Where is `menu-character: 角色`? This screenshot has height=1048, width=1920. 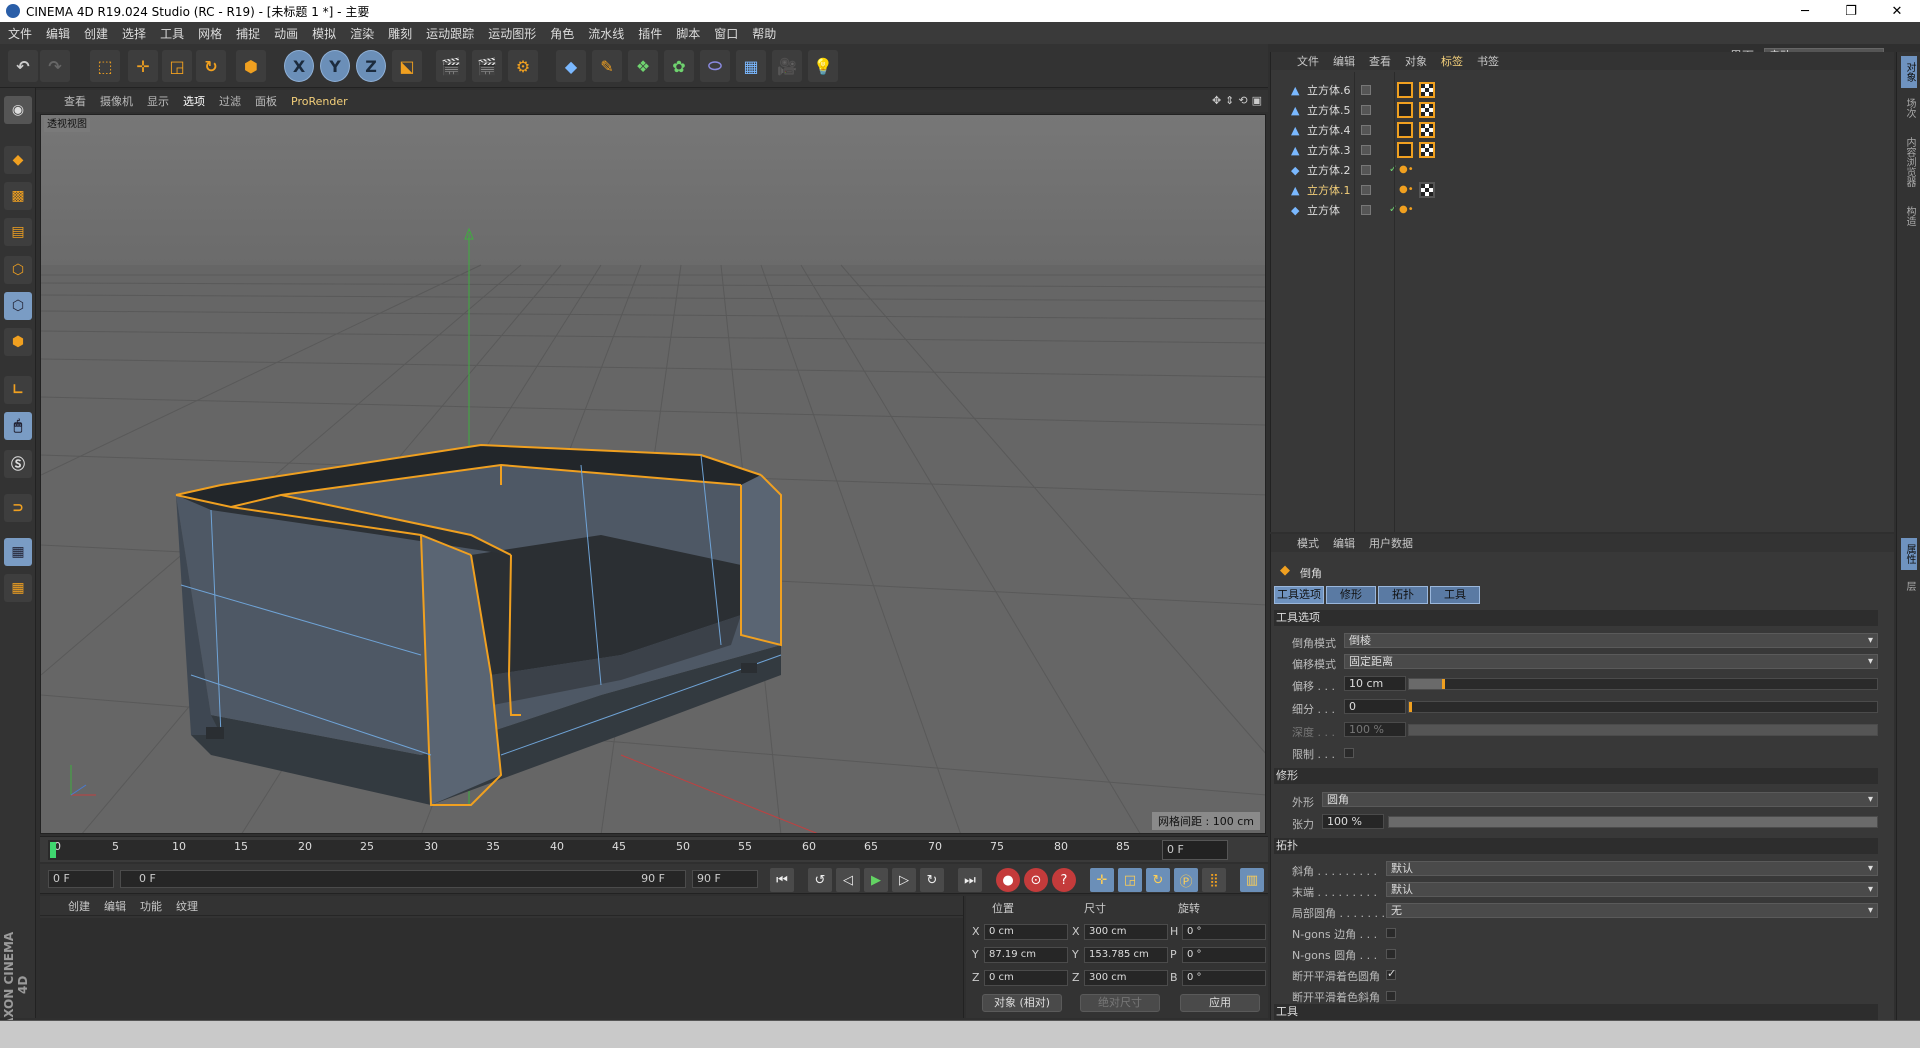
menu-character: 角色 is located at coordinates (562, 33).